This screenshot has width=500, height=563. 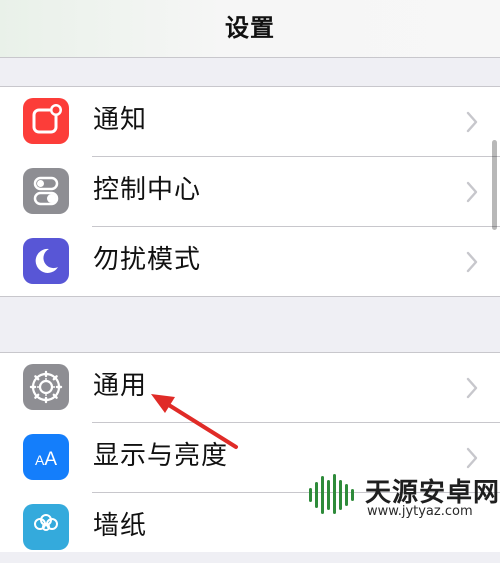 I want to click on watermark: 天源安卓网 www.jytyaz.com, so click(x=402, y=496).